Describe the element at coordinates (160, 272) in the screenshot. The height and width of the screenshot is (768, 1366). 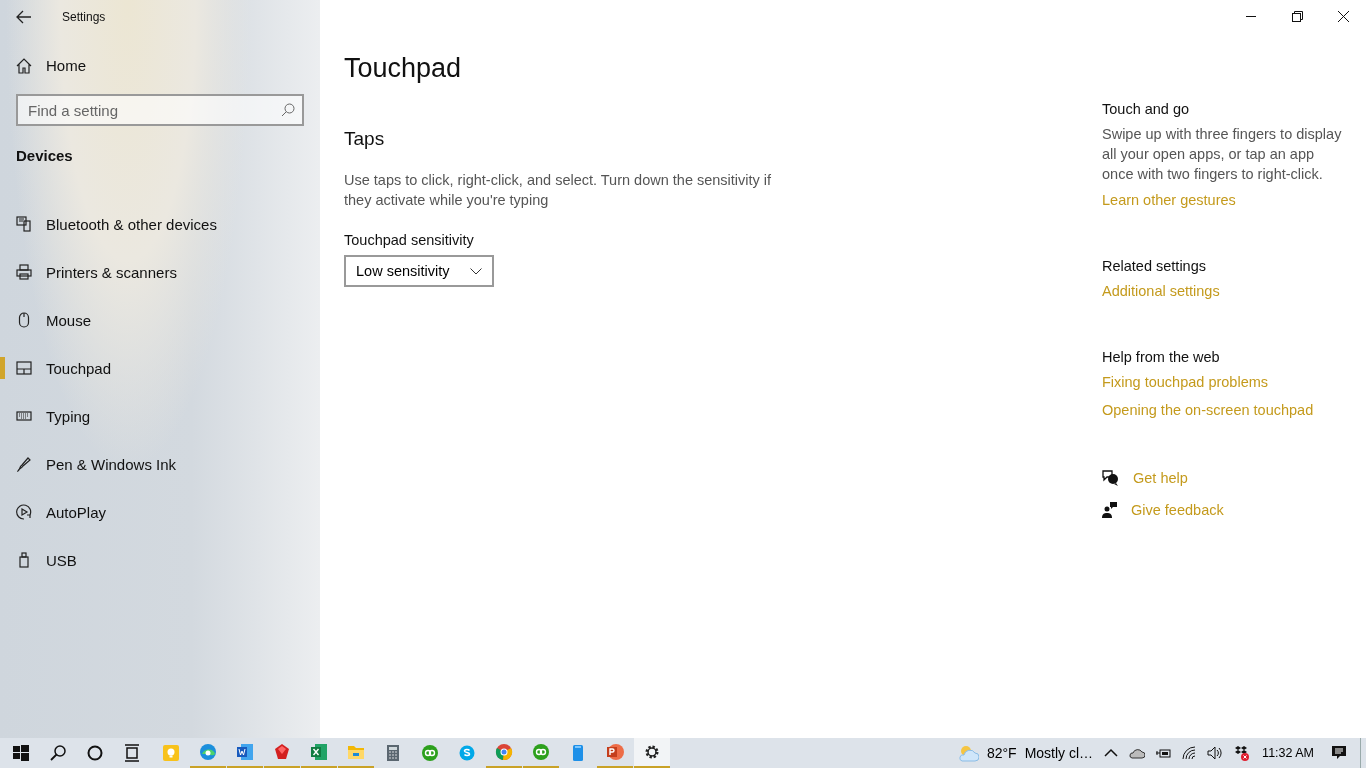
I see `nav-item: Printers & scanners` at that location.